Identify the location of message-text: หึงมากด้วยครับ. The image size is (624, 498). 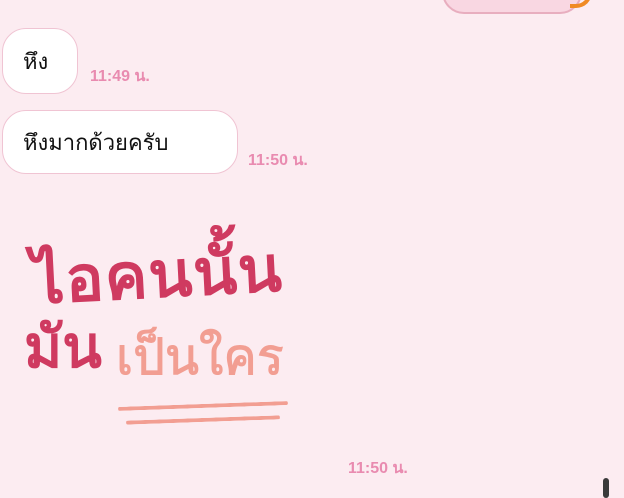
(96, 143).